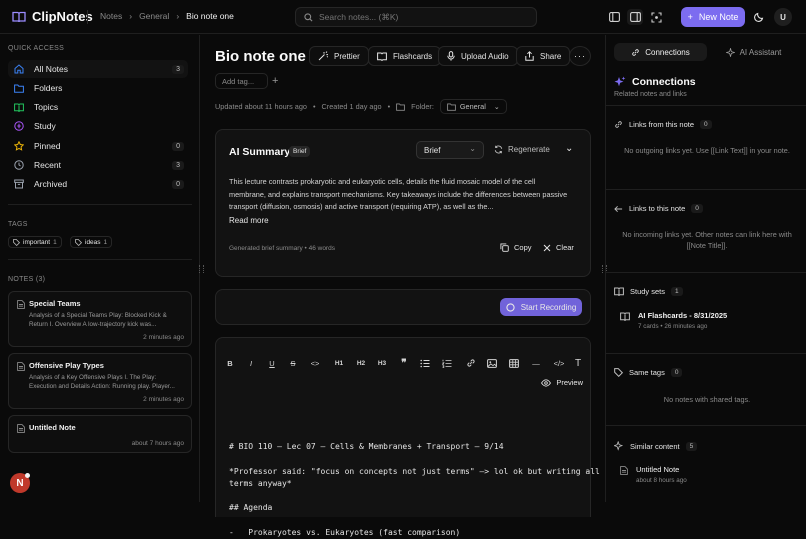 This screenshot has width=806, height=539. Describe the element at coordinates (514, 363) in the screenshot. I see `table-icon` at that location.